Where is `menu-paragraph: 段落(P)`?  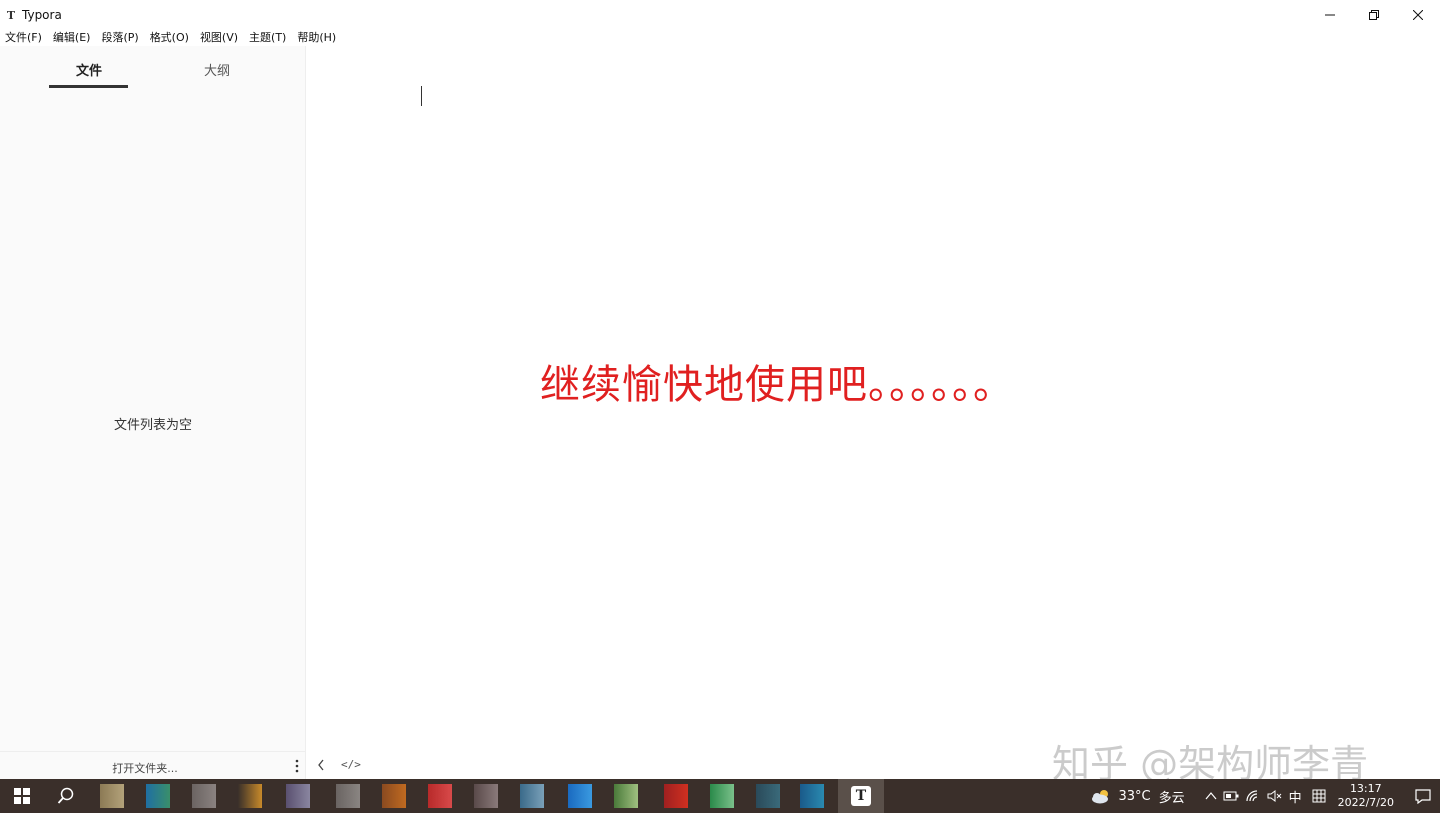 menu-paragraph: 段落(P) is located at coordinates (120, 37).